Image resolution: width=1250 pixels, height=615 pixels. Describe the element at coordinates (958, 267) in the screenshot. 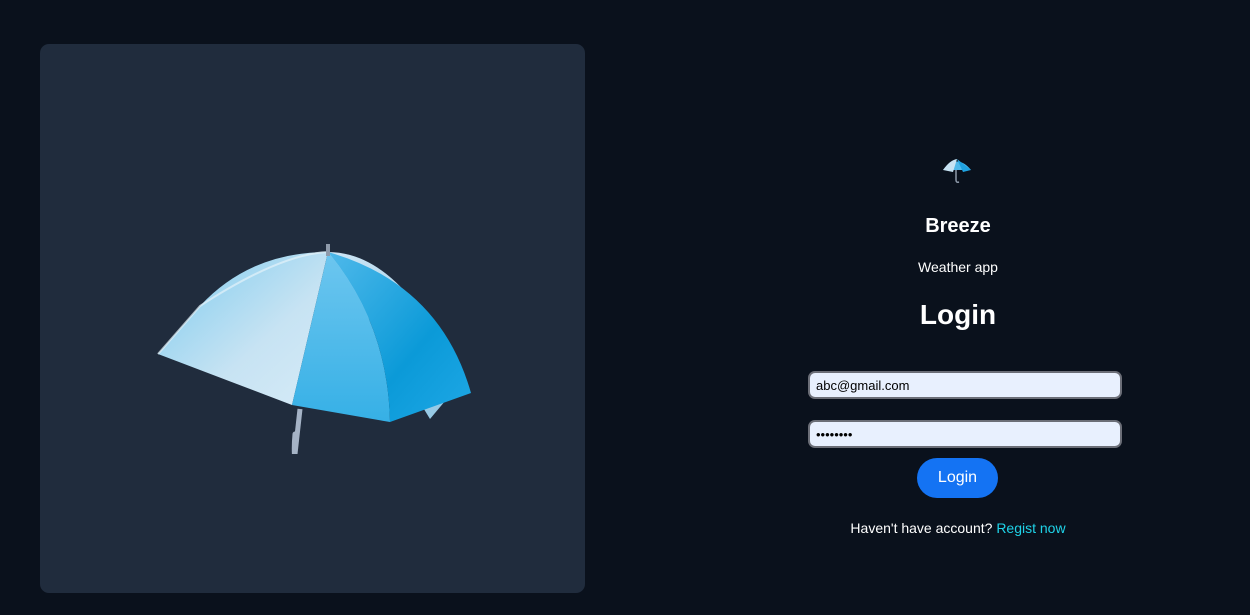

I see `brand-tagline: Weather app` at that location.